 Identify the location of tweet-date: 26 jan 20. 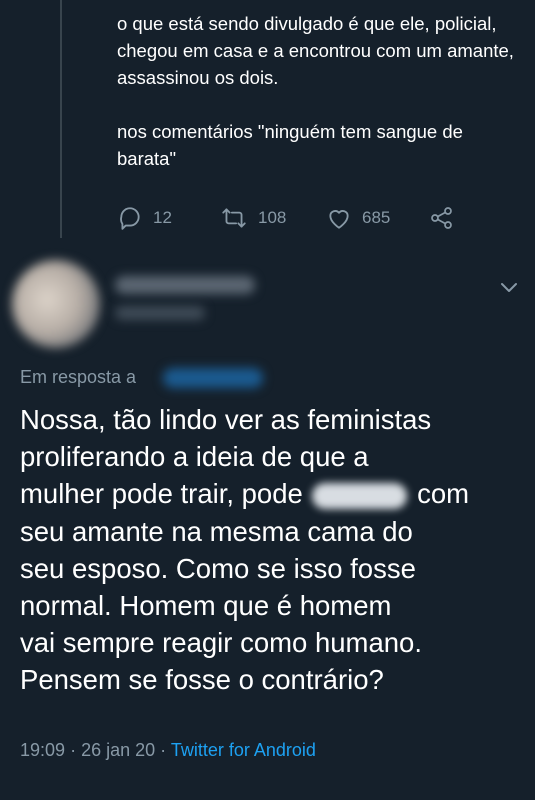
(118, 750).